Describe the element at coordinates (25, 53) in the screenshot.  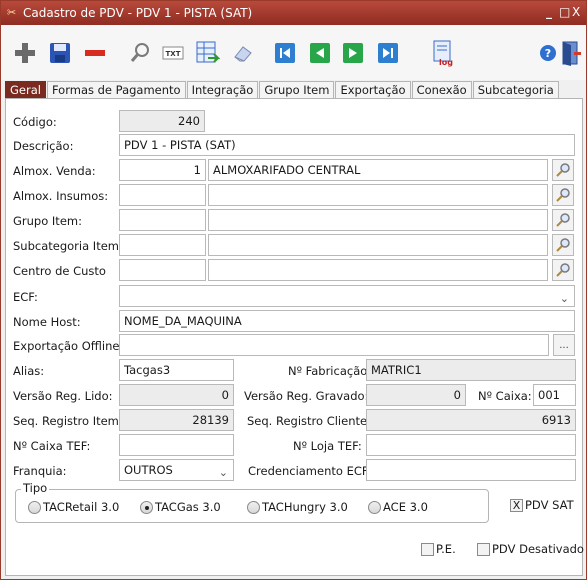
I see `add-icon` at that location.